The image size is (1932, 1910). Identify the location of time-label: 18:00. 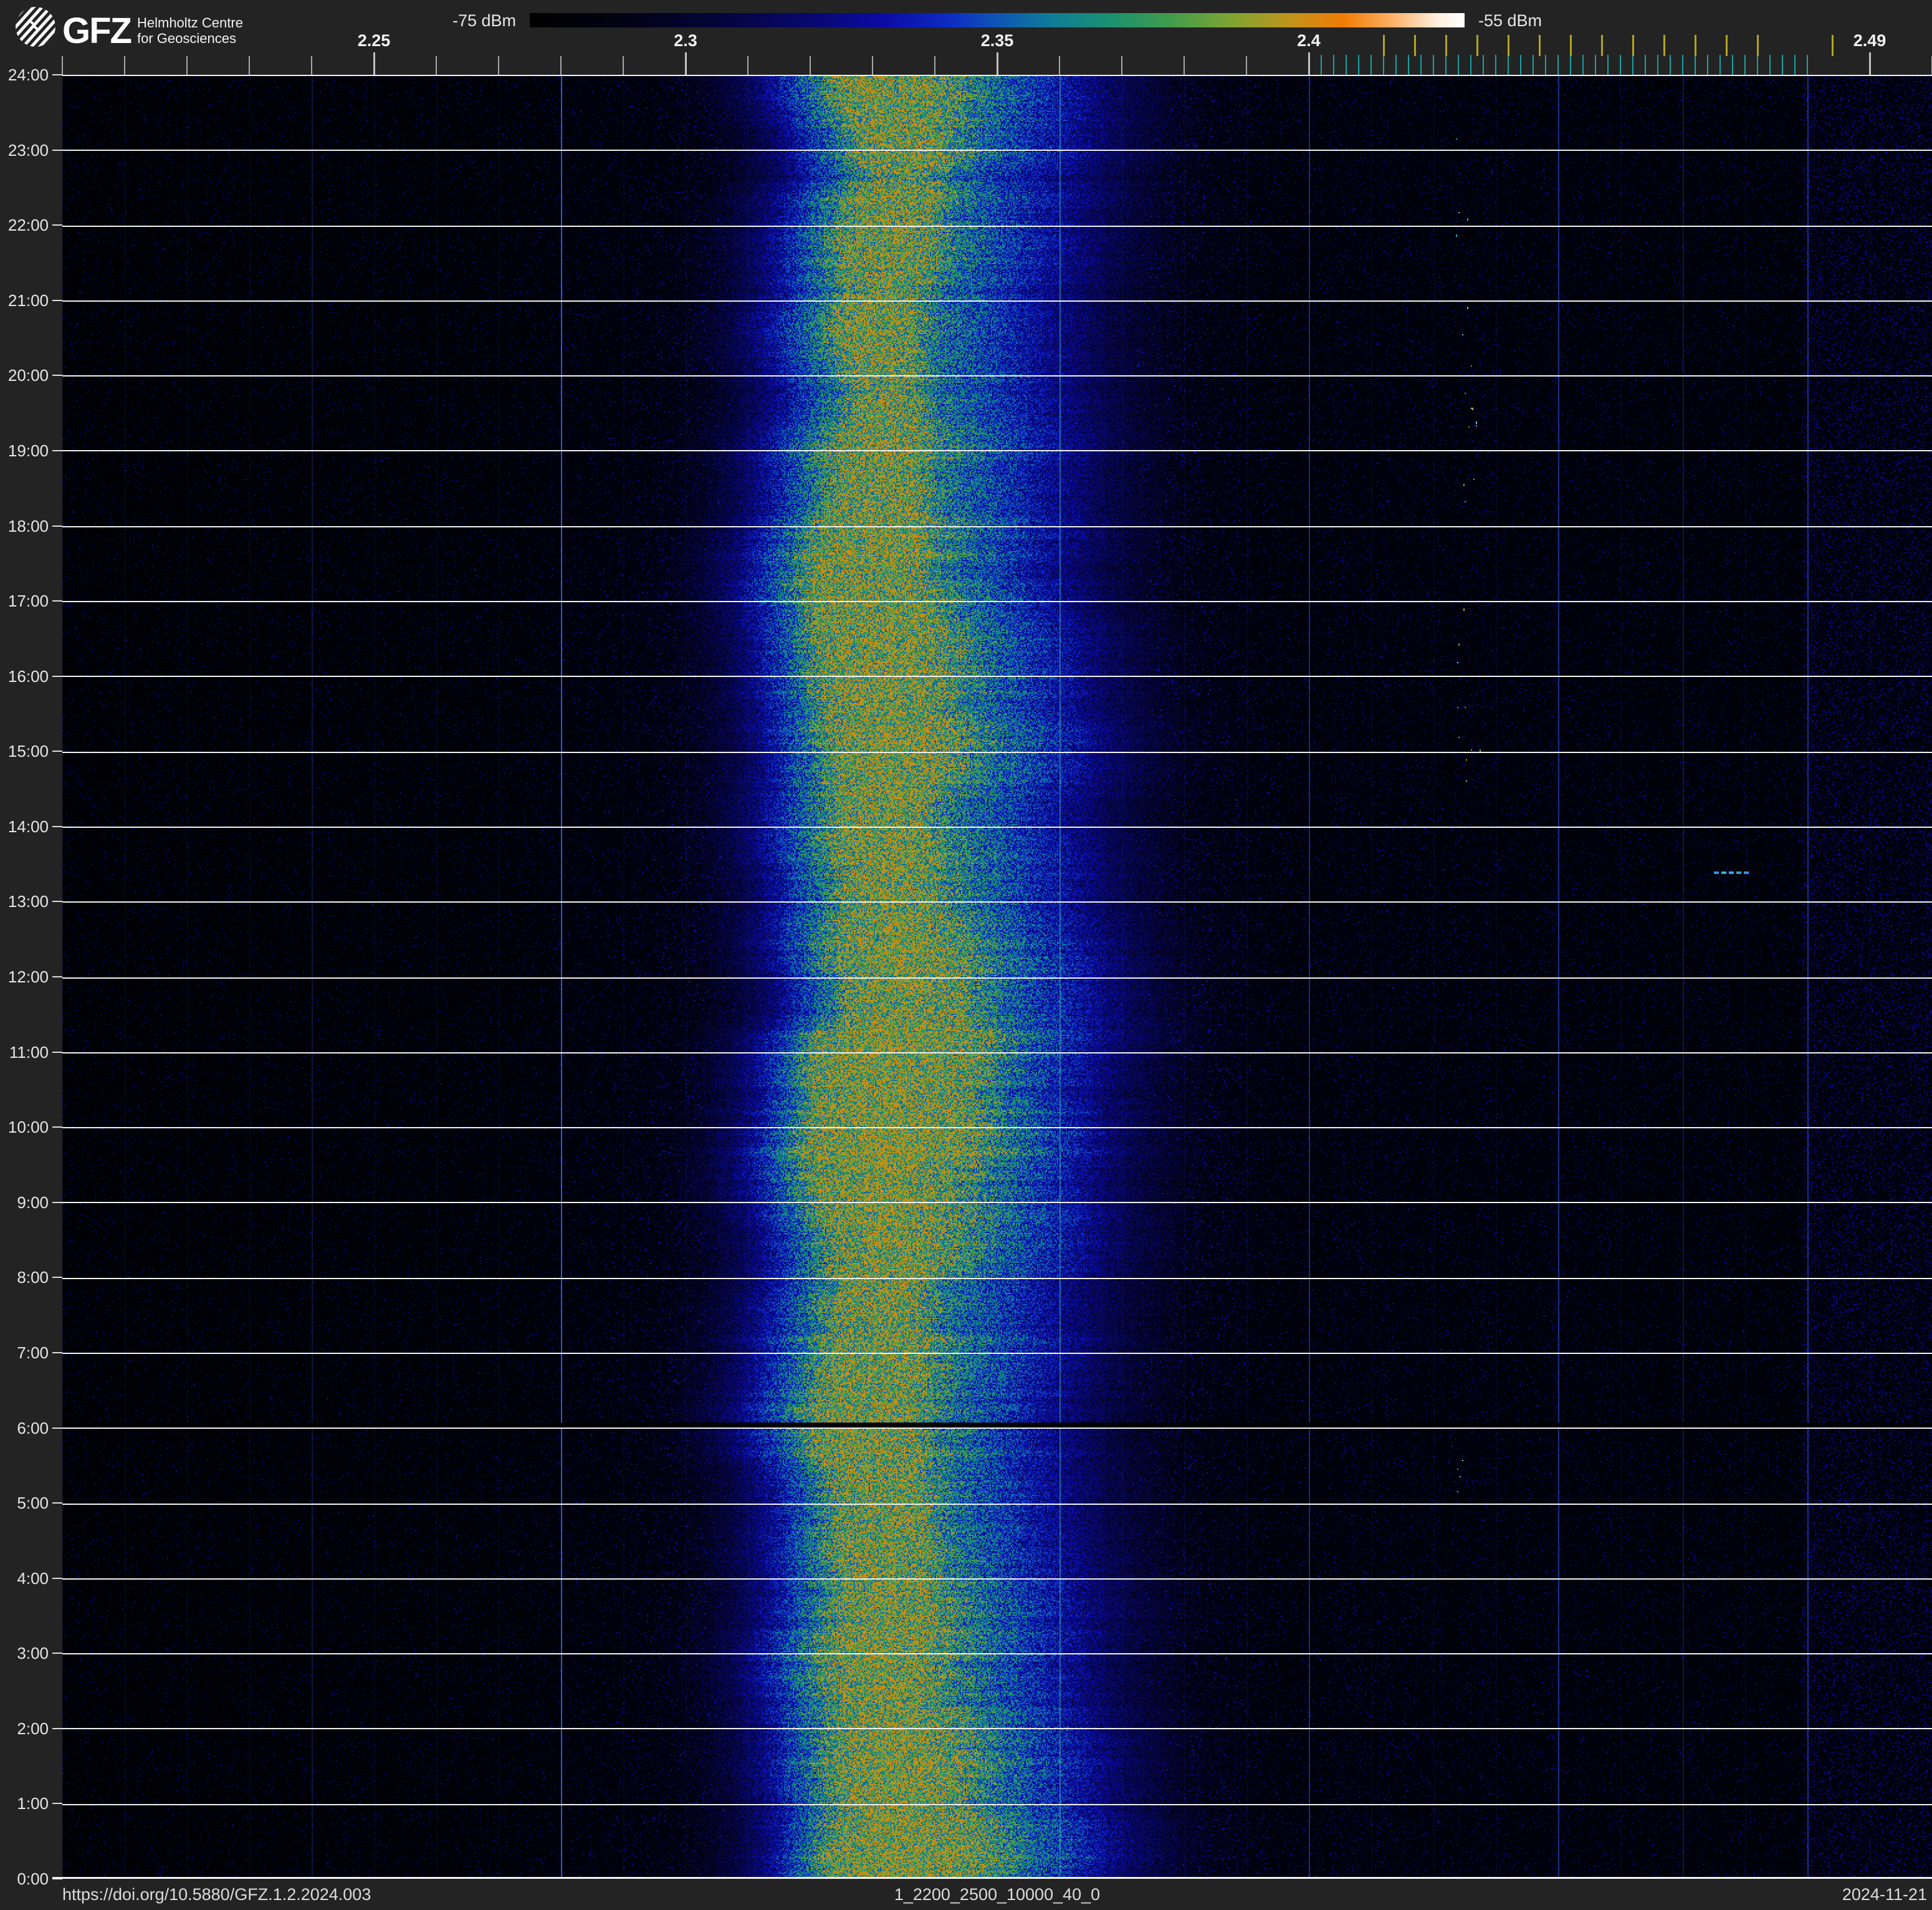
(28, 525).